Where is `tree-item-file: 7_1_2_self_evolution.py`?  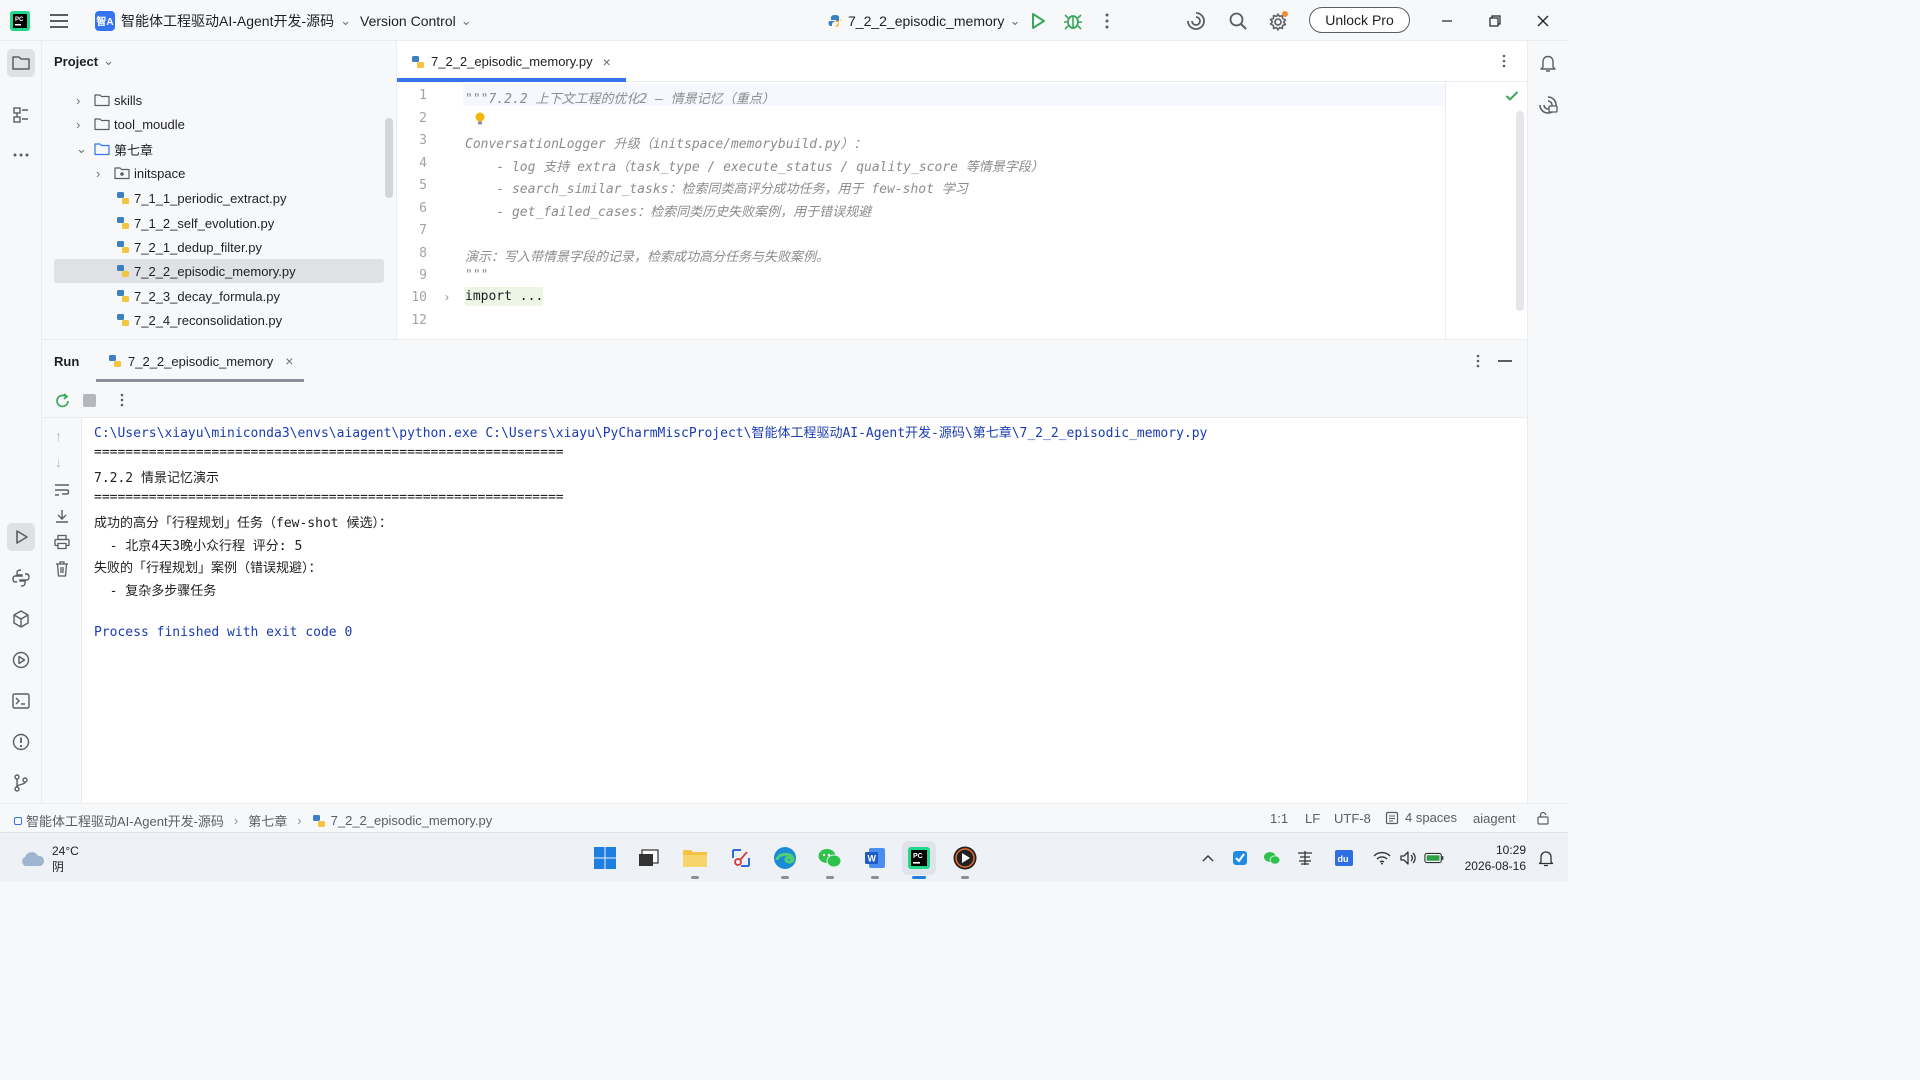
tree-item-file: 7_1_2_self_evolution.py is located at coordinates (195, 223).